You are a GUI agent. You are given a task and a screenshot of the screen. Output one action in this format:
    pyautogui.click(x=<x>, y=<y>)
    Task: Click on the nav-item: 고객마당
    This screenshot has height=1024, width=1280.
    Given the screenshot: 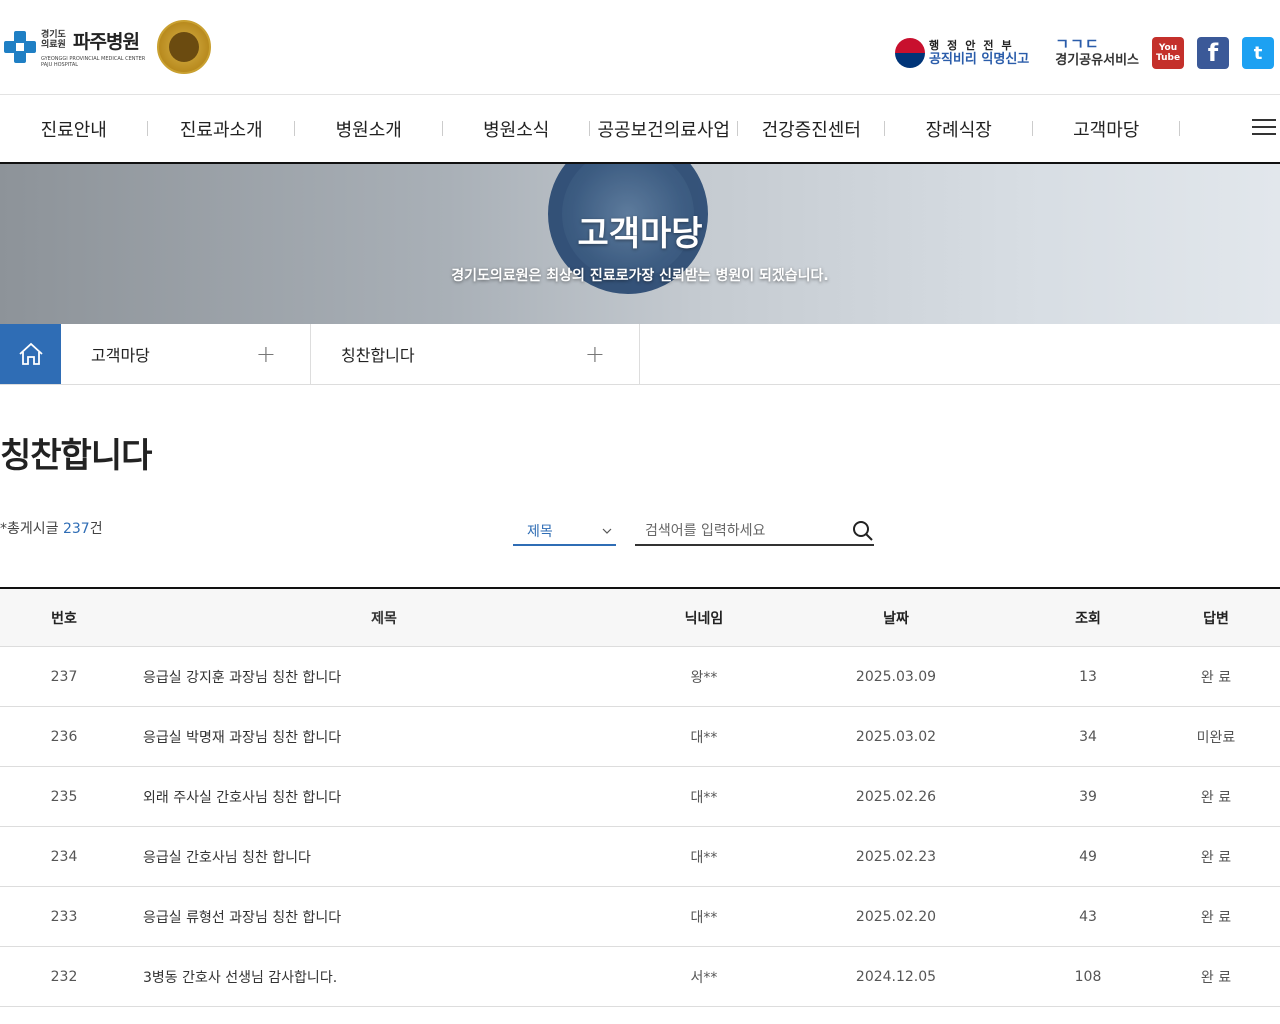 What is the action you would take?
    pyautogui.click(x=1107, y=128)
    